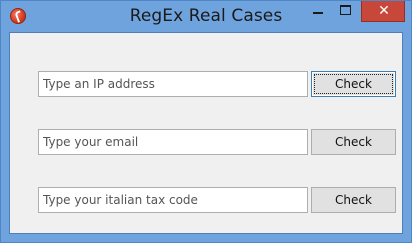  I want to click on check-email-button: Check, so click(353, 142).